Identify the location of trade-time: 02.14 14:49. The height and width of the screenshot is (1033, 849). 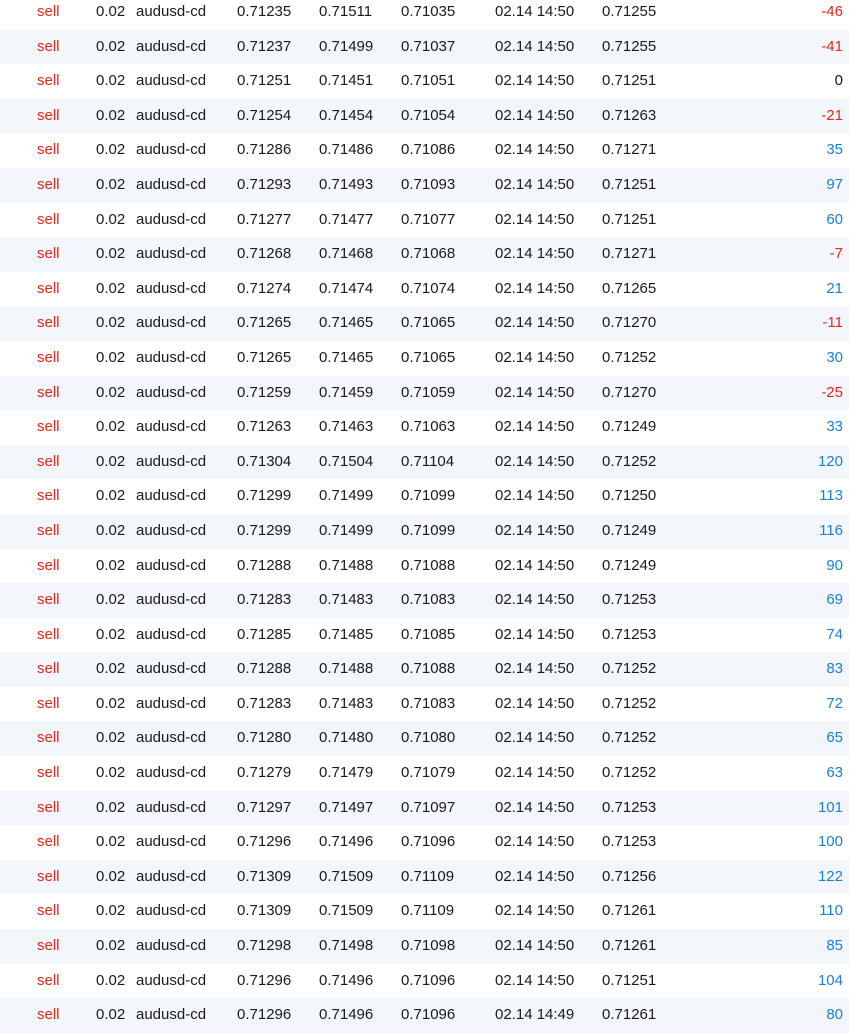
(535, 1015).